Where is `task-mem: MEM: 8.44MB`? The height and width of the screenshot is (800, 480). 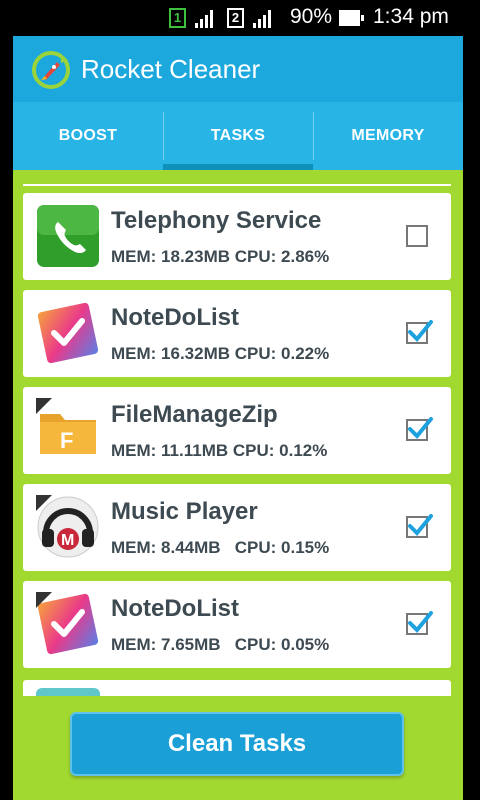
task-mem: MEM: 8.44MB is located at coordinates (166, 547).